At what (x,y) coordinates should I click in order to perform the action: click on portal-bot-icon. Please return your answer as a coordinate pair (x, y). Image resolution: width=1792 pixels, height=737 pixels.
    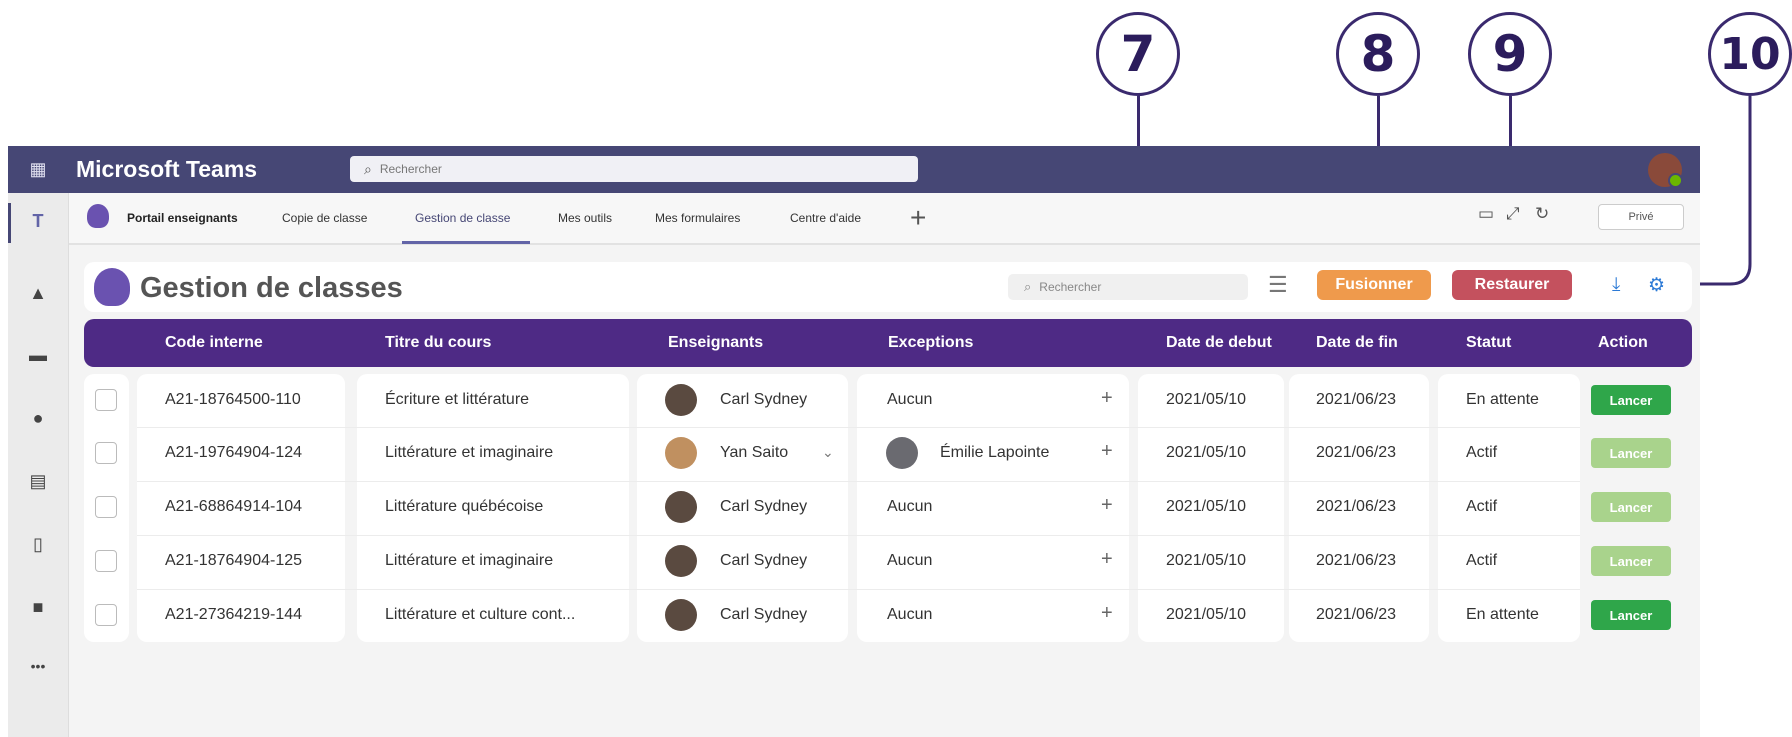
    Looking at the image, I should click on (98, 216).